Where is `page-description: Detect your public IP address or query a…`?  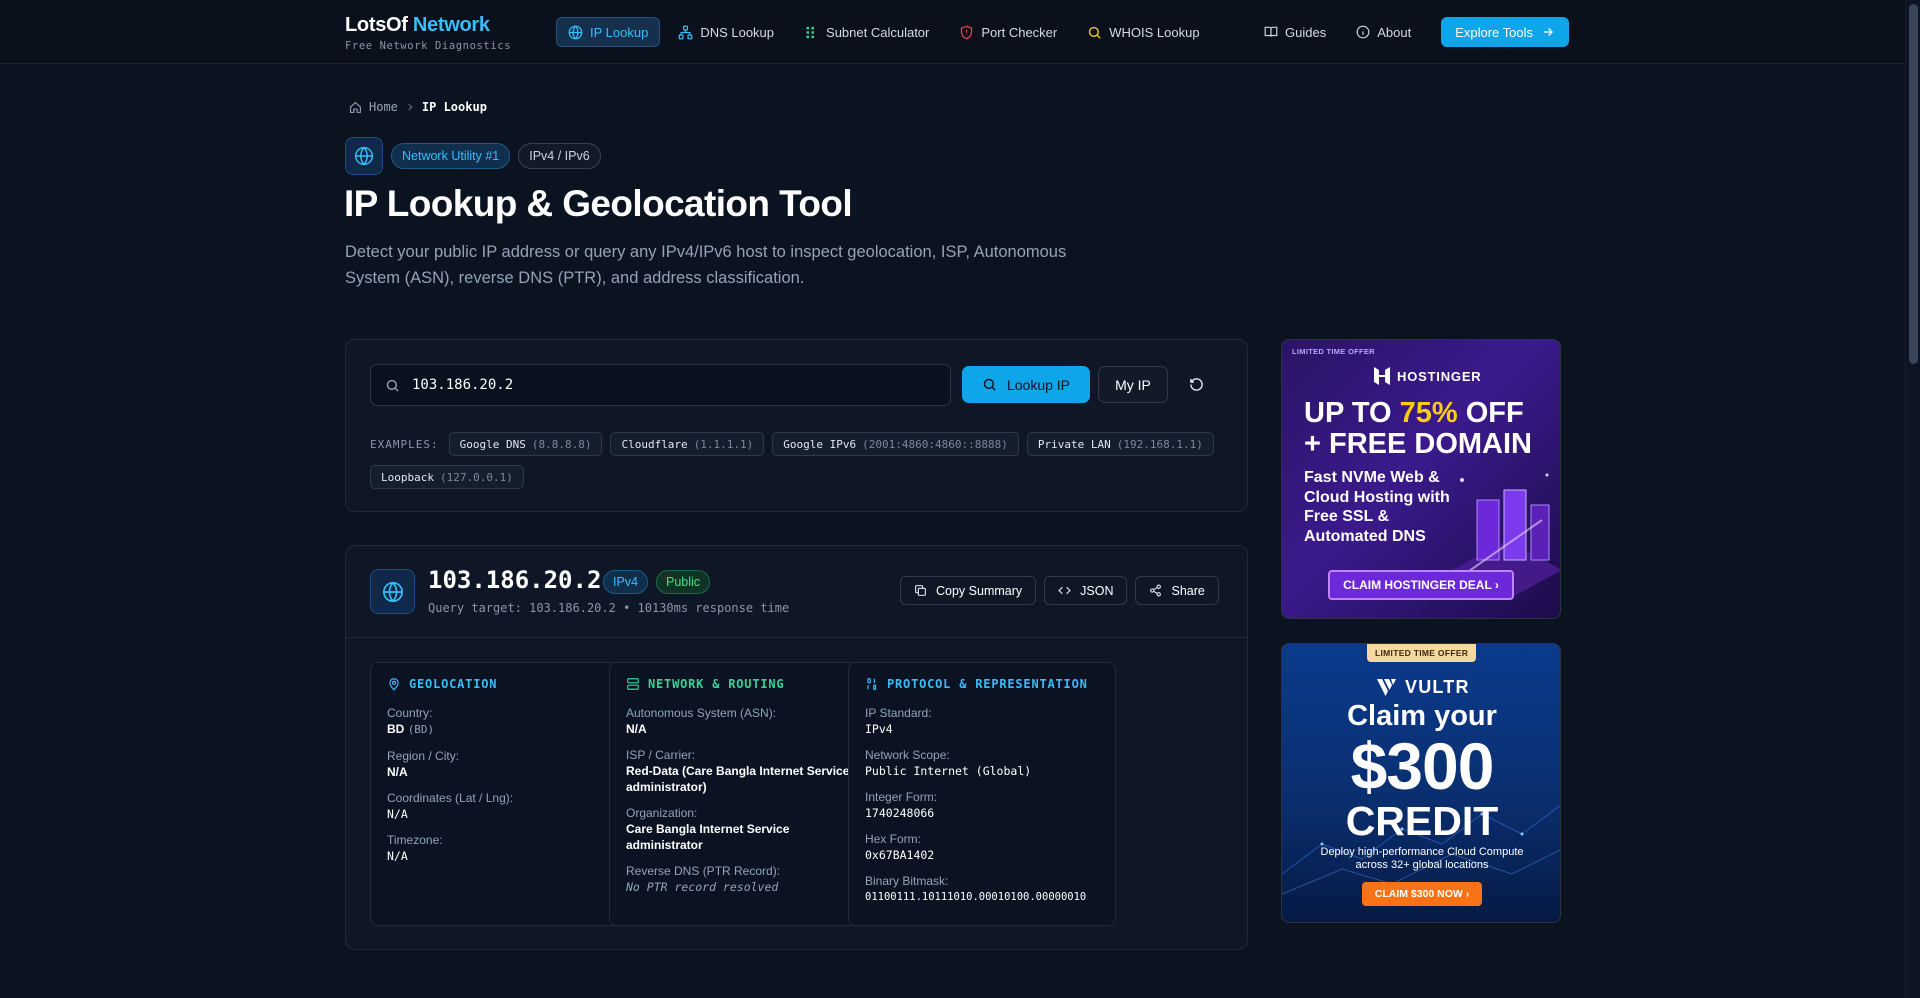
page-description: Detect your public IP address or query a… is located at coordinates (706, 265).